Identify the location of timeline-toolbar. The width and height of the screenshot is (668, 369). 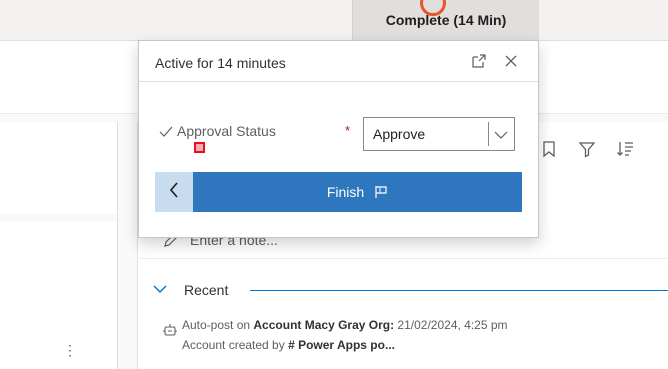
(587, 152).